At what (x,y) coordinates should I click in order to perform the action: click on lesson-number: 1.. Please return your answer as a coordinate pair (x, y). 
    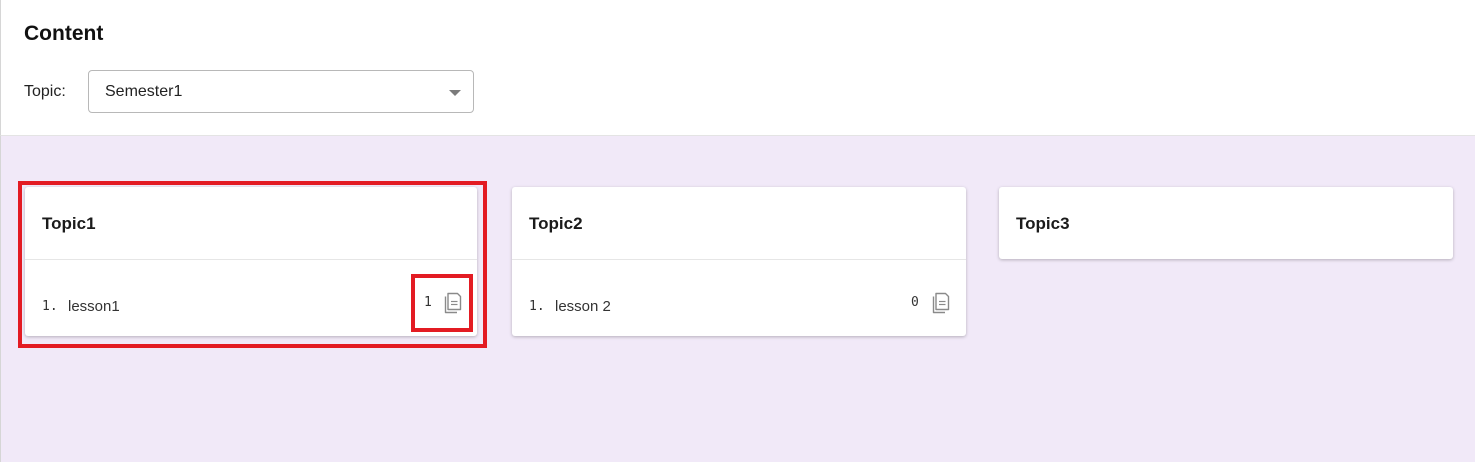
    Looking at the image, I should click on (537, 306).